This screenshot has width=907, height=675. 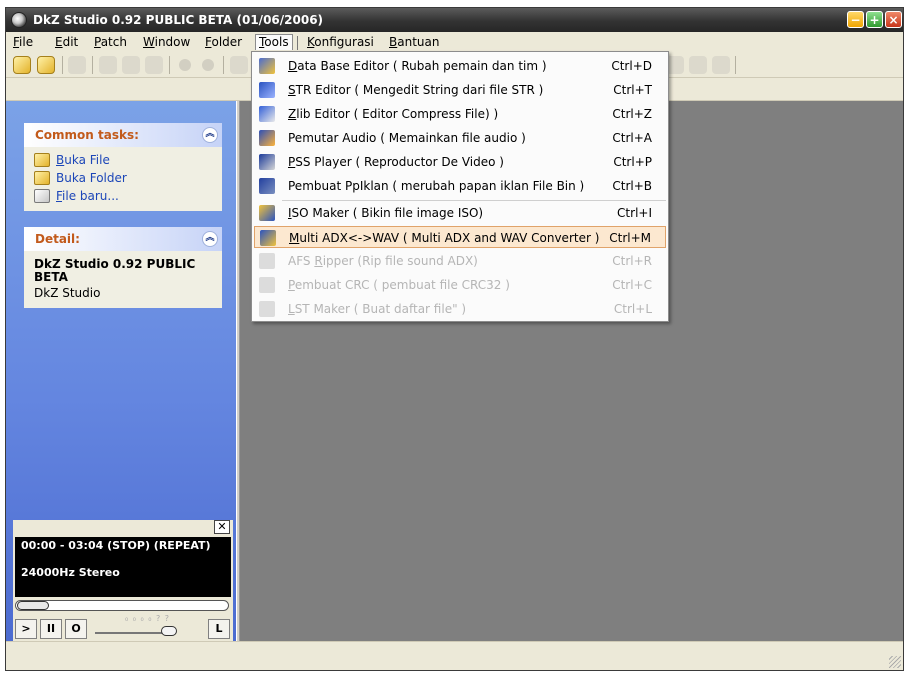 I want to click on menu-konfigurasi: Konfigurasi, so click(x=340, y=42).